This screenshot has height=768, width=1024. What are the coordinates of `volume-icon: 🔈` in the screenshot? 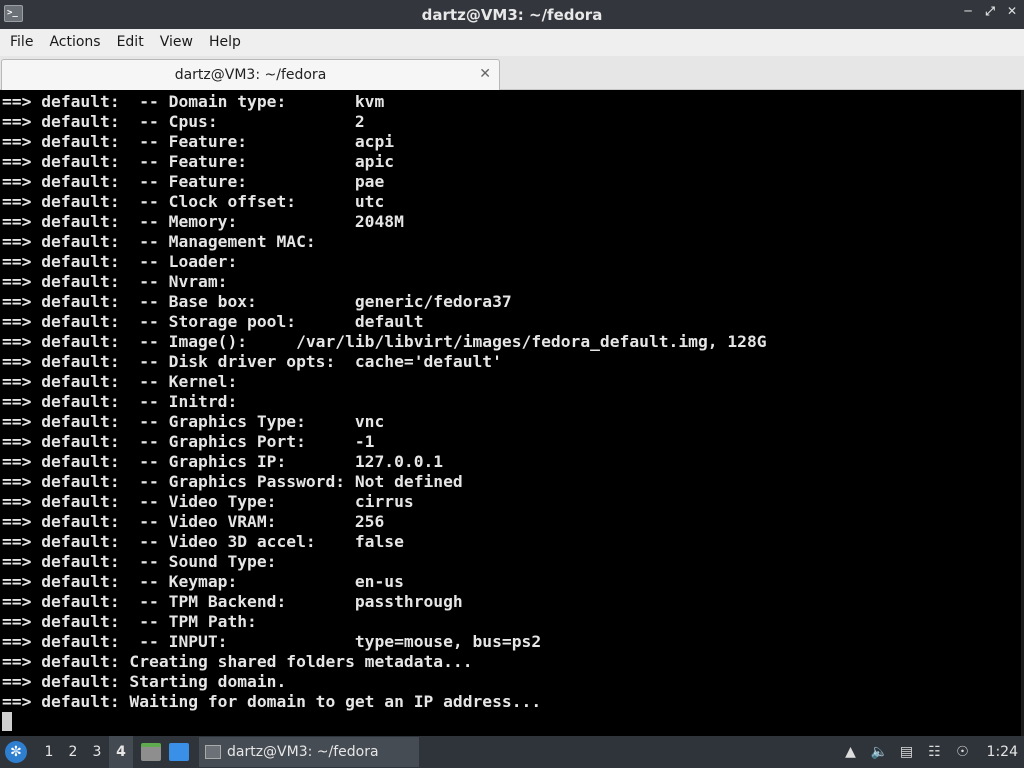 It's located at (879, 752).